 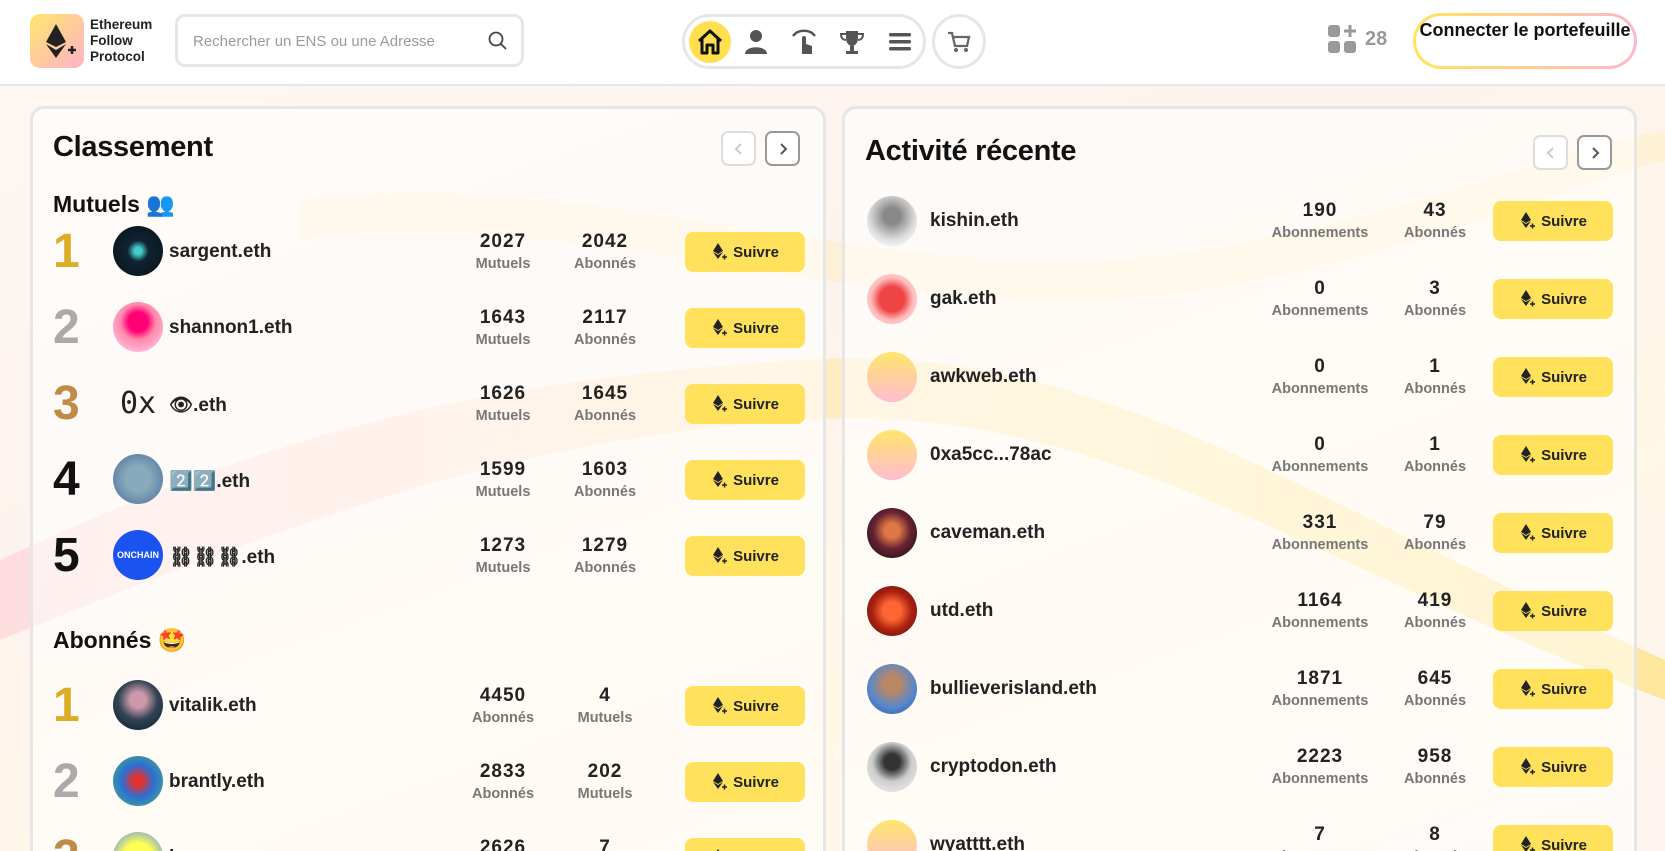 What do you see at coordinates (138, 403) in the screenshot?
I see `avatar: 0x` at bounding box center [138, 403].